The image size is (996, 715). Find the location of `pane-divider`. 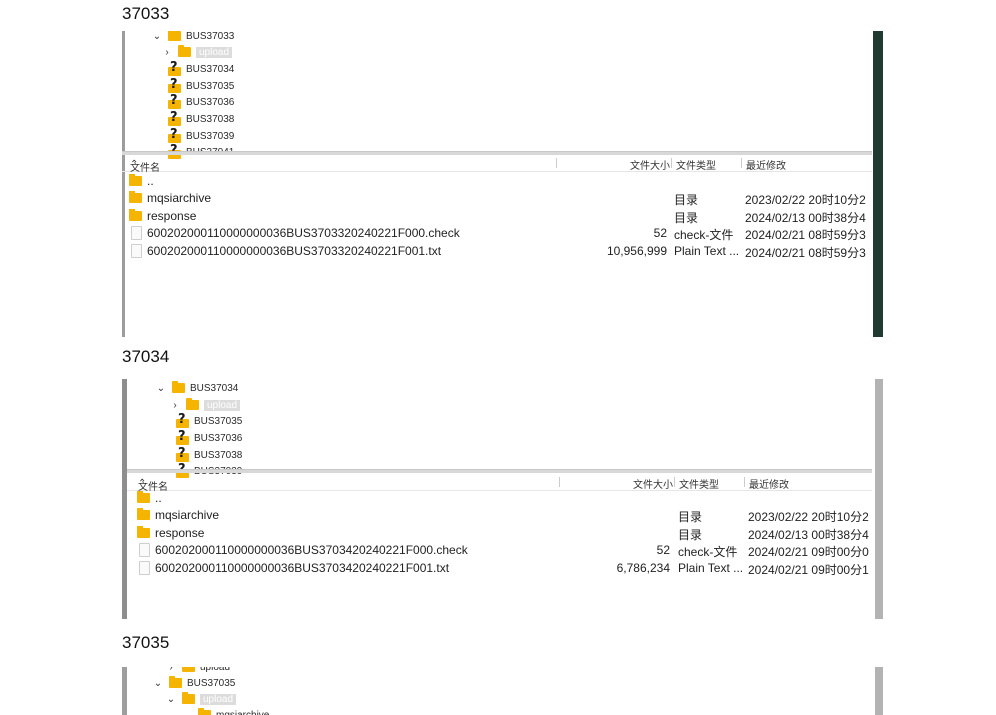

pane-divider is located at coordinates (499, 471).